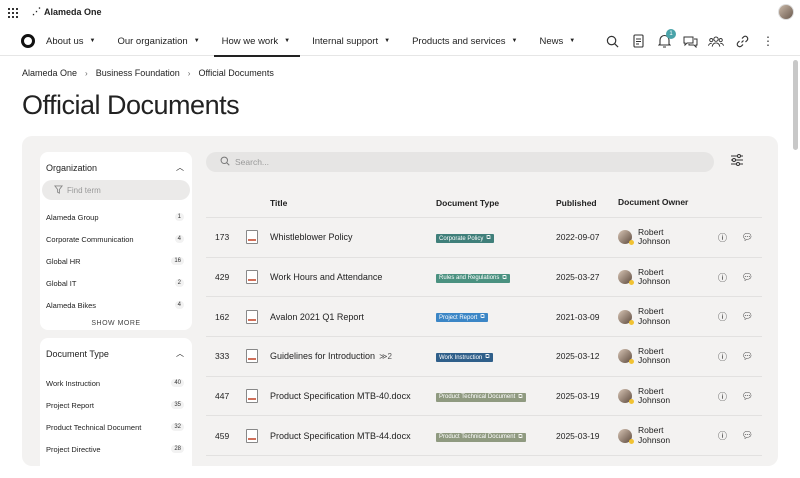 The width and height of the screenshot is (800, 478). I want to click on document-type-tag: Rules and Regulations ⧉, so click(473, 278).